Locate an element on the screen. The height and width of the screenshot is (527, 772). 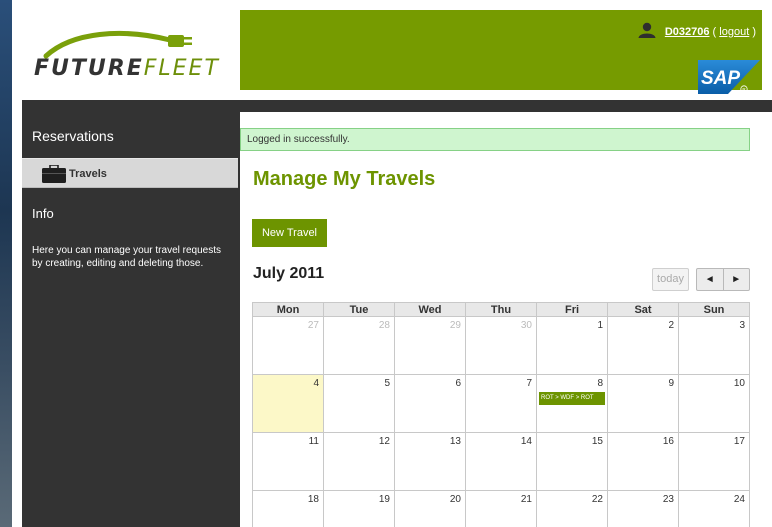
new-travel-button: New Travel is located at coordinates (289, 233).